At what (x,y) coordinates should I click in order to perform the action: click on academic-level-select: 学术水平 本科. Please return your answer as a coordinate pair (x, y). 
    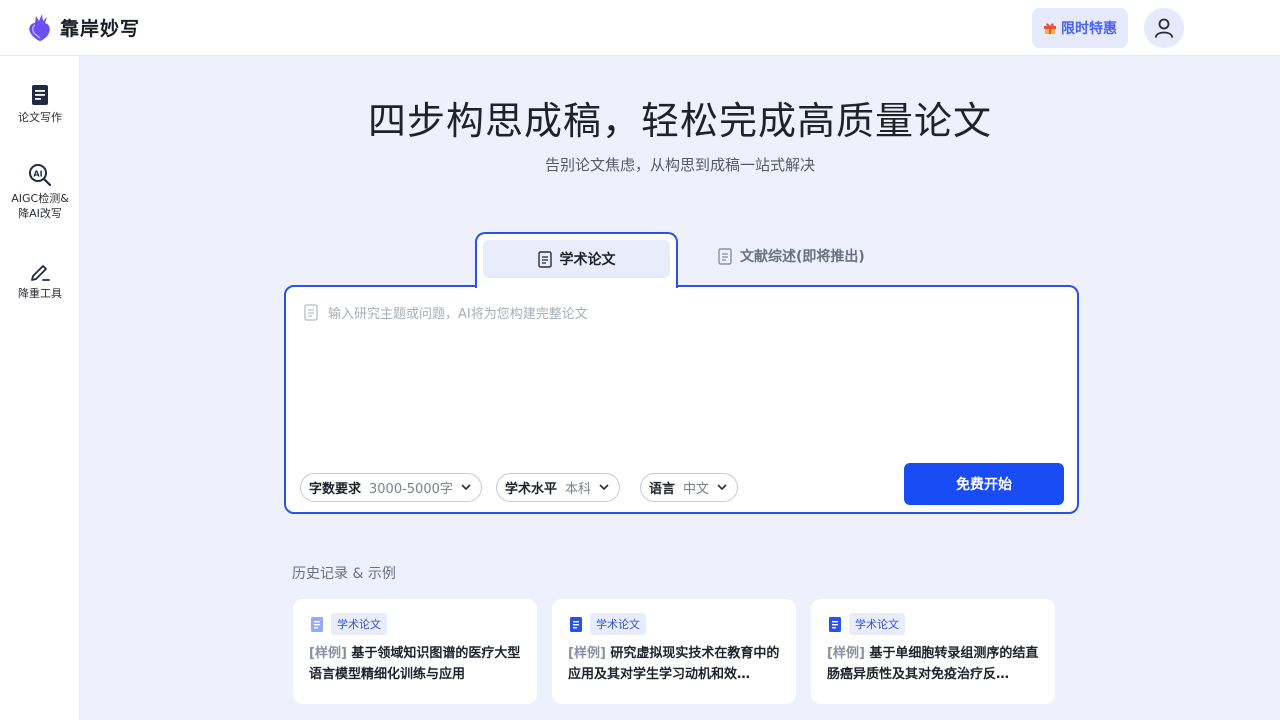
    Looking at the image, I should click on (558, 487).